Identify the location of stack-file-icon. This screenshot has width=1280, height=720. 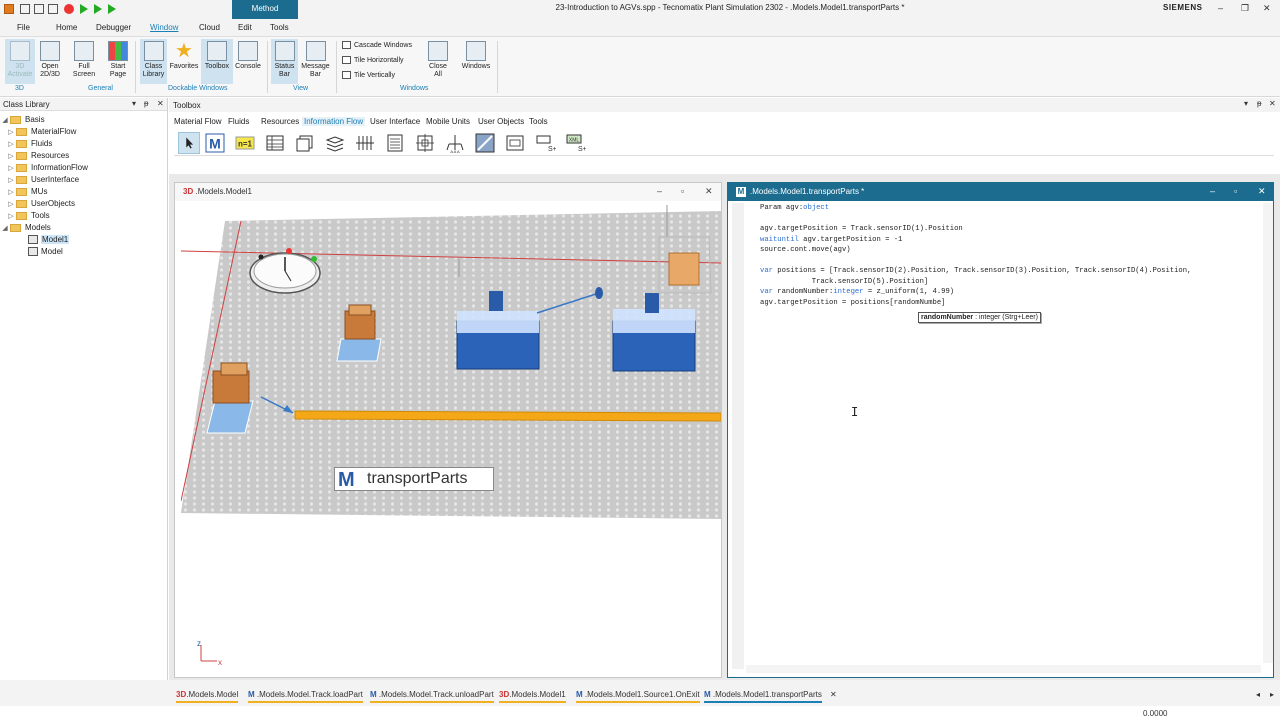
(335, 143).